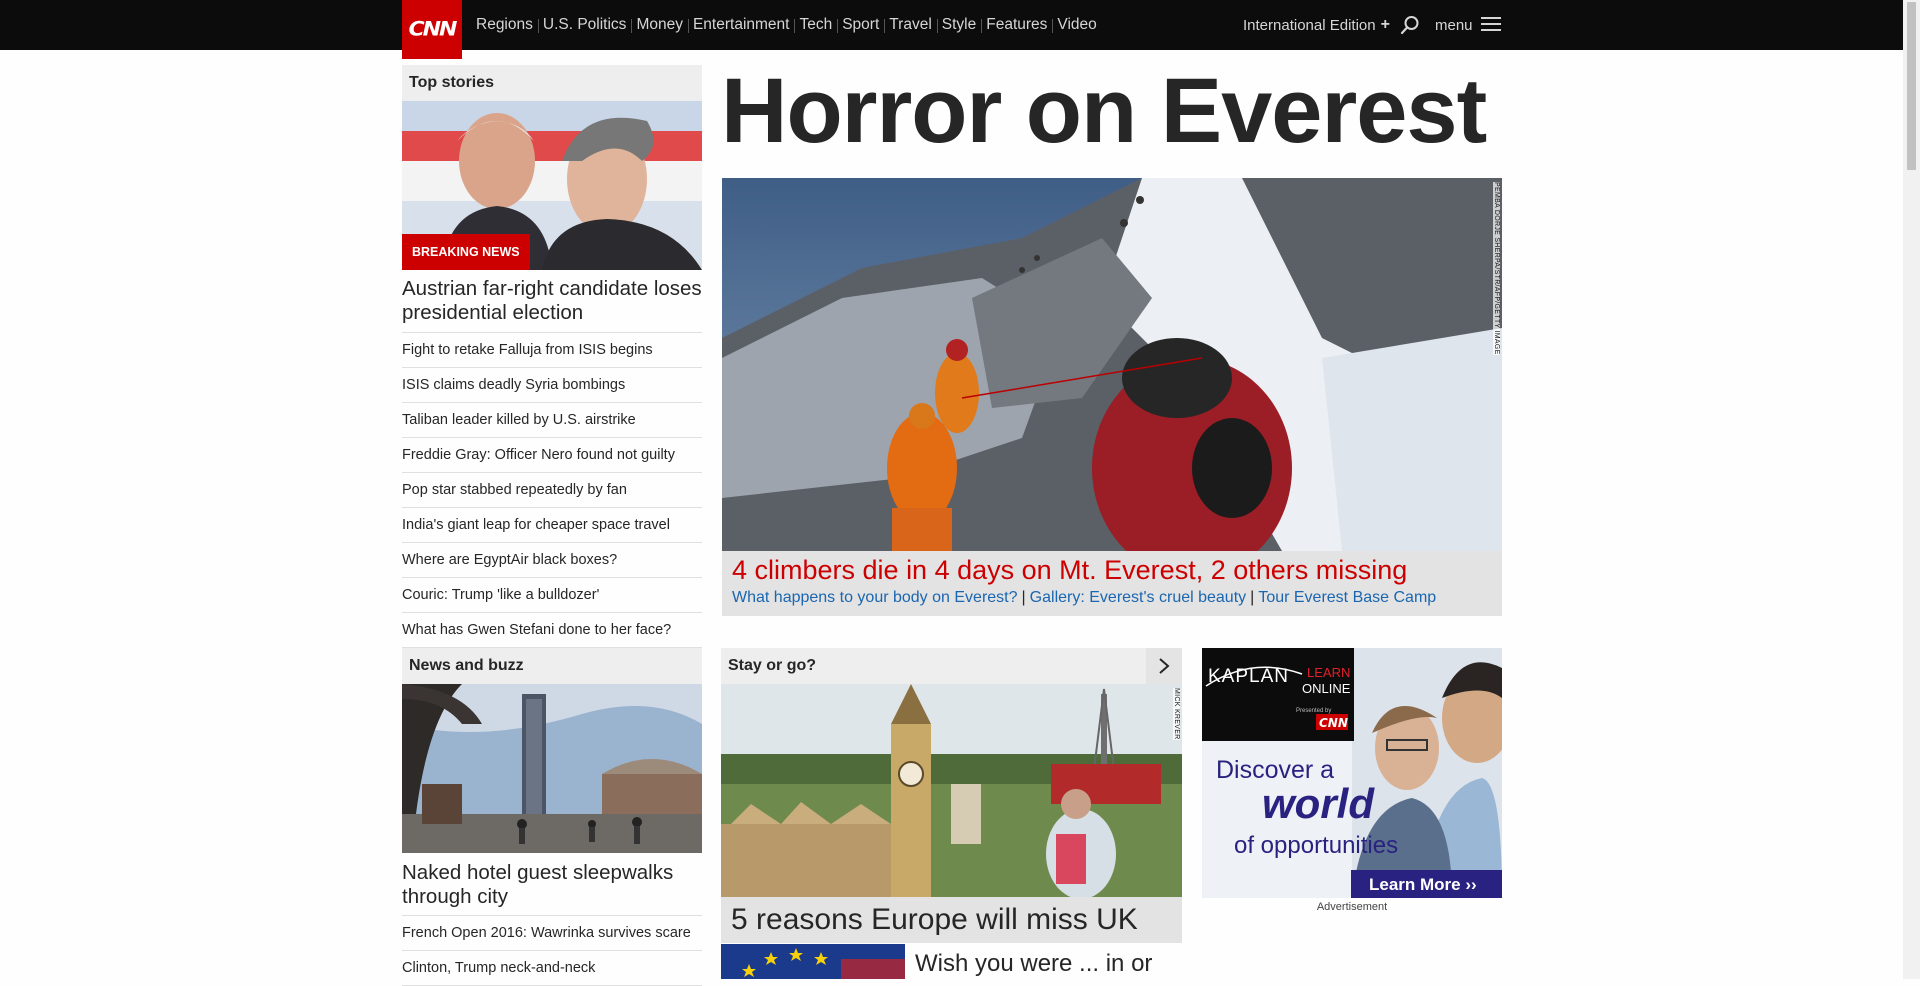 The height and width of the screenshot is (986, 1920). Describe the element at coordinates (552, 350) in the screenshot. I see `list-item: Fight to retake Falluja from ISIS begins` at that location.